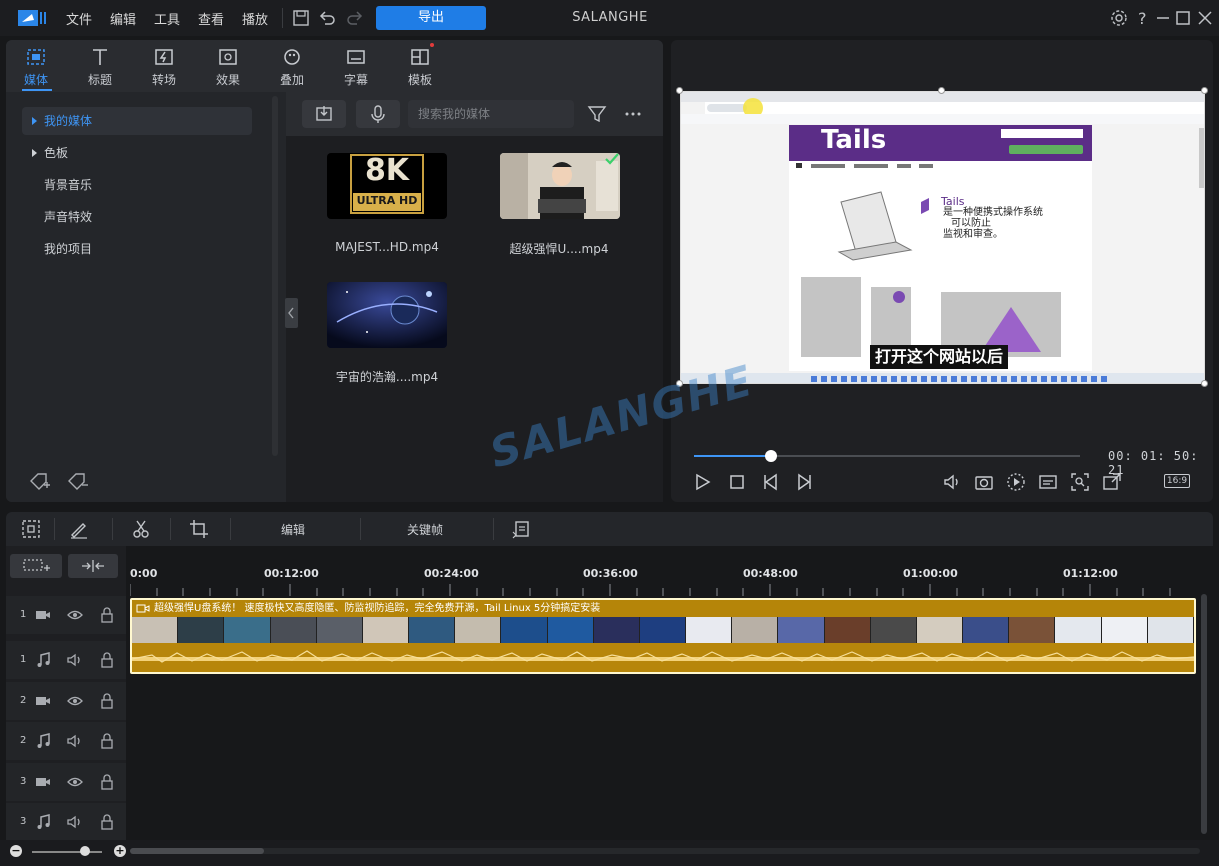  What do you see at coordinates (255, 18) in the screenshot?
I see `menu-play: 播放` at bounding box center [255, 18].